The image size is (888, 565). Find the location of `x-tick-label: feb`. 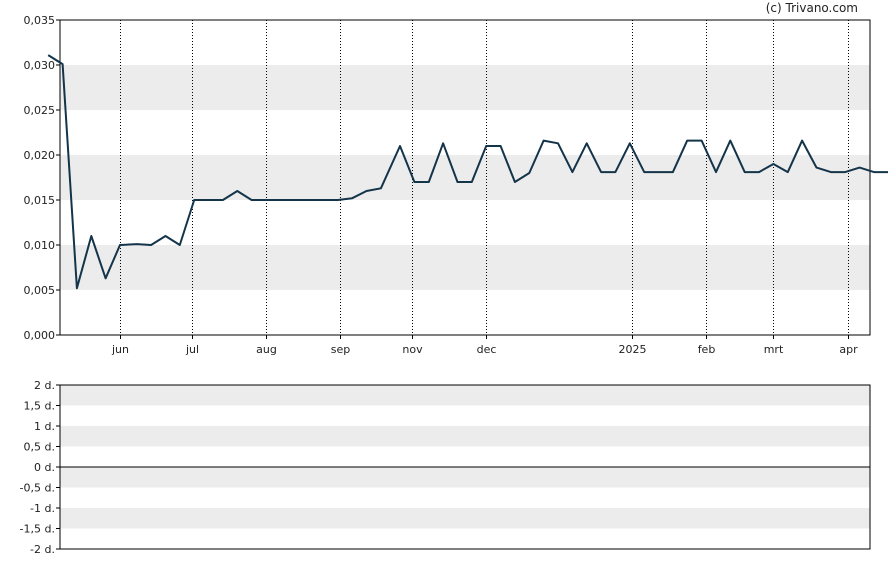

x-tick-label: feb is located at coordinates (707, 349).